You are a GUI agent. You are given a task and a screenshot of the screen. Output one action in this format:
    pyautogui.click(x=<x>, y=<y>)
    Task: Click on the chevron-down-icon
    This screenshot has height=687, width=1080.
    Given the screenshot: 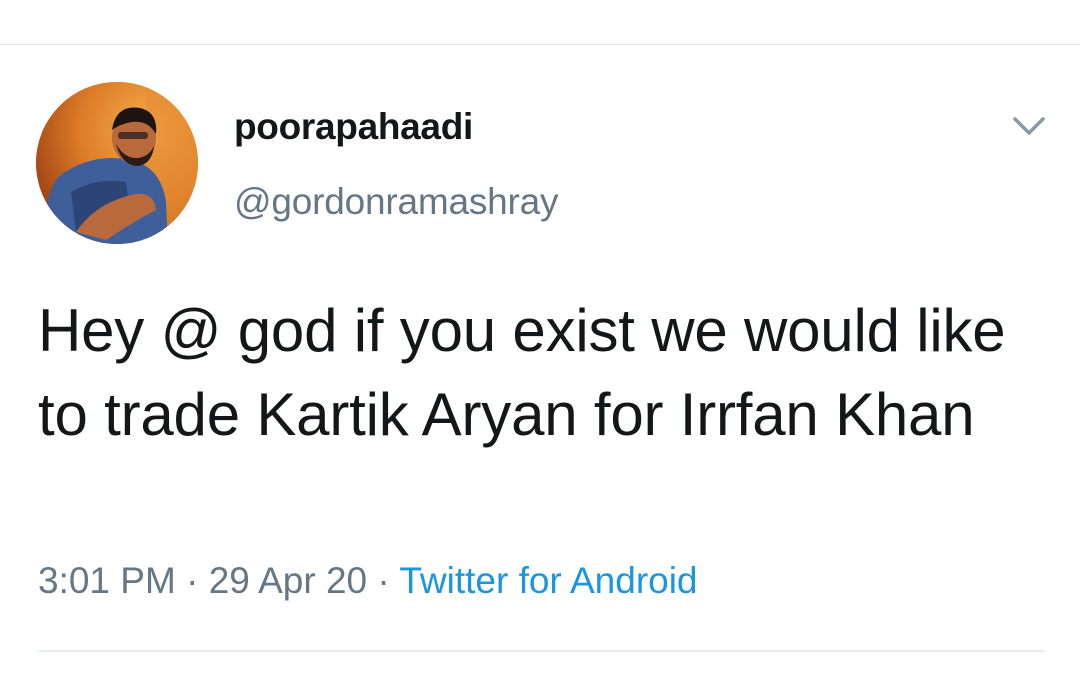 What is the action you would take?
    pyautogui.click(x=1029, y=126)
    